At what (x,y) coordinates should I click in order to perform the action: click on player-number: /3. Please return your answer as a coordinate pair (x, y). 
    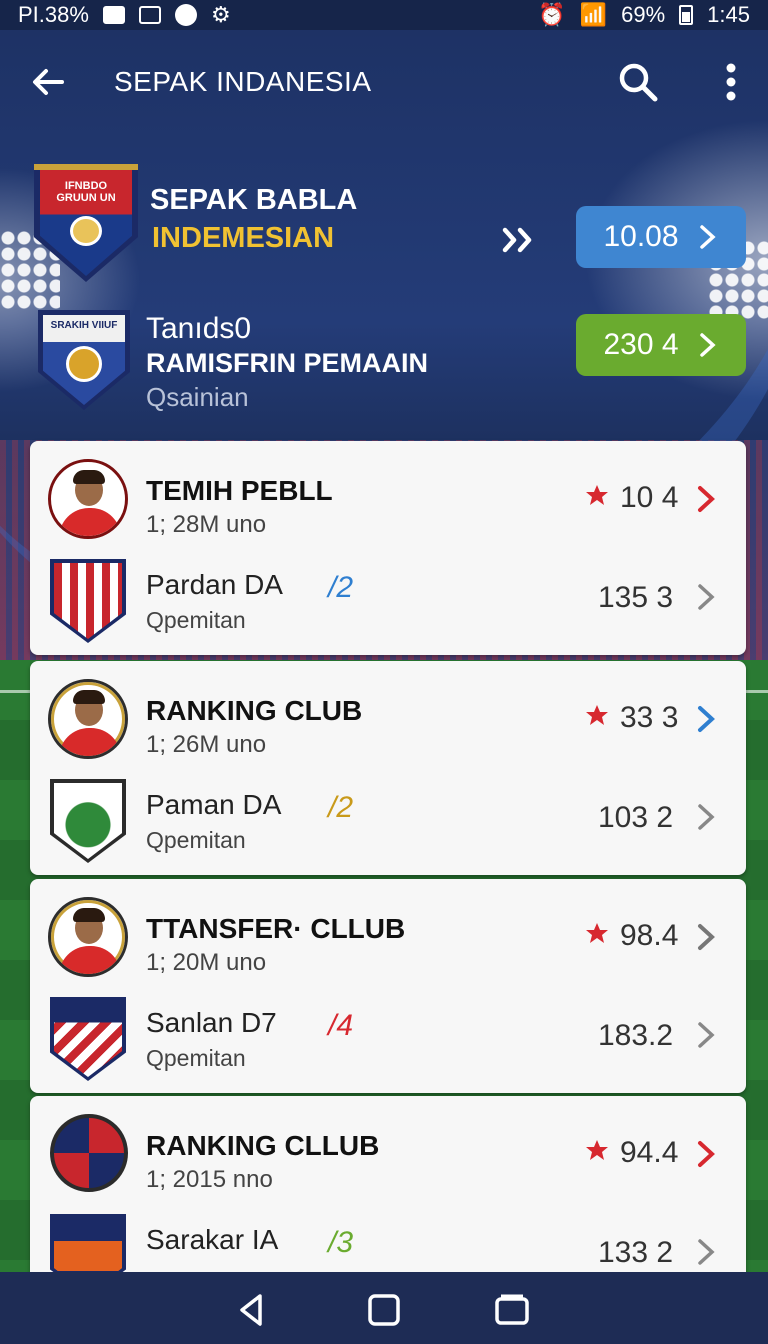
    Looking at the image, I should click on (341, 1242).